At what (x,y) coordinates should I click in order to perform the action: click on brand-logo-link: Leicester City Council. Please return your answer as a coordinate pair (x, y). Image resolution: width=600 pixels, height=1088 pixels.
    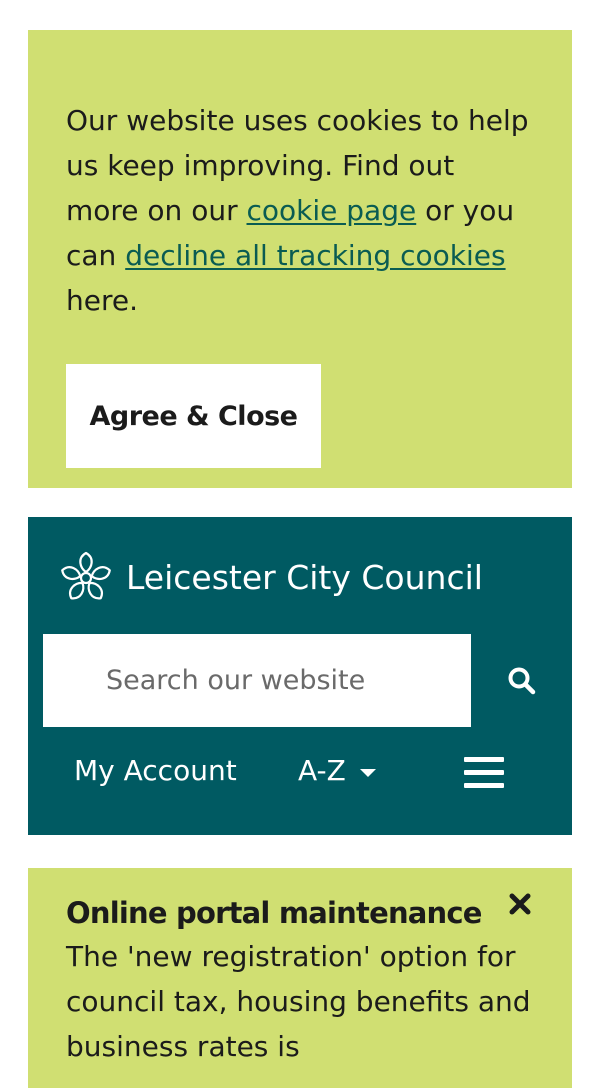
    Looking at the image, I should click on (270, 577).